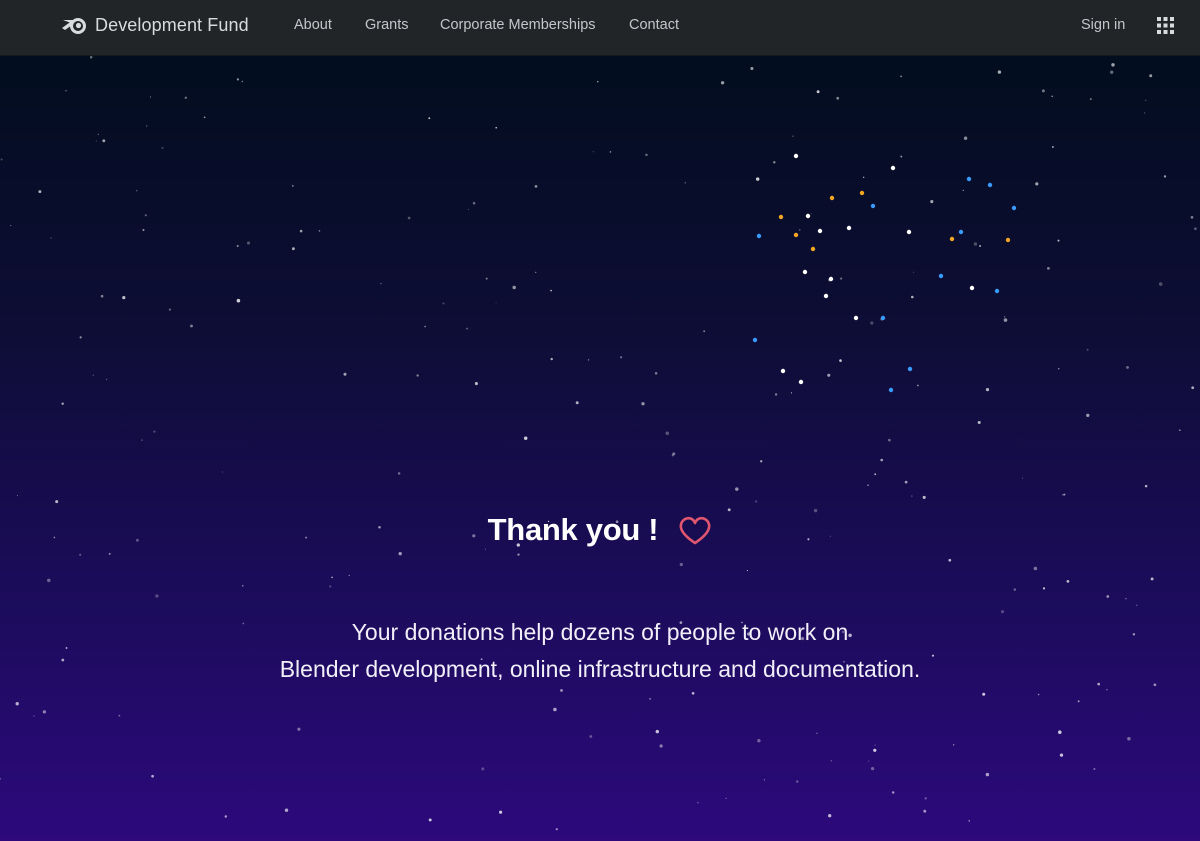 The height and width of the screenshot is (841, 1200). What do you see at coordinates (75, 25) in the screenshot?
I see `blender-logo-icon` at bounding box center [75, 25].